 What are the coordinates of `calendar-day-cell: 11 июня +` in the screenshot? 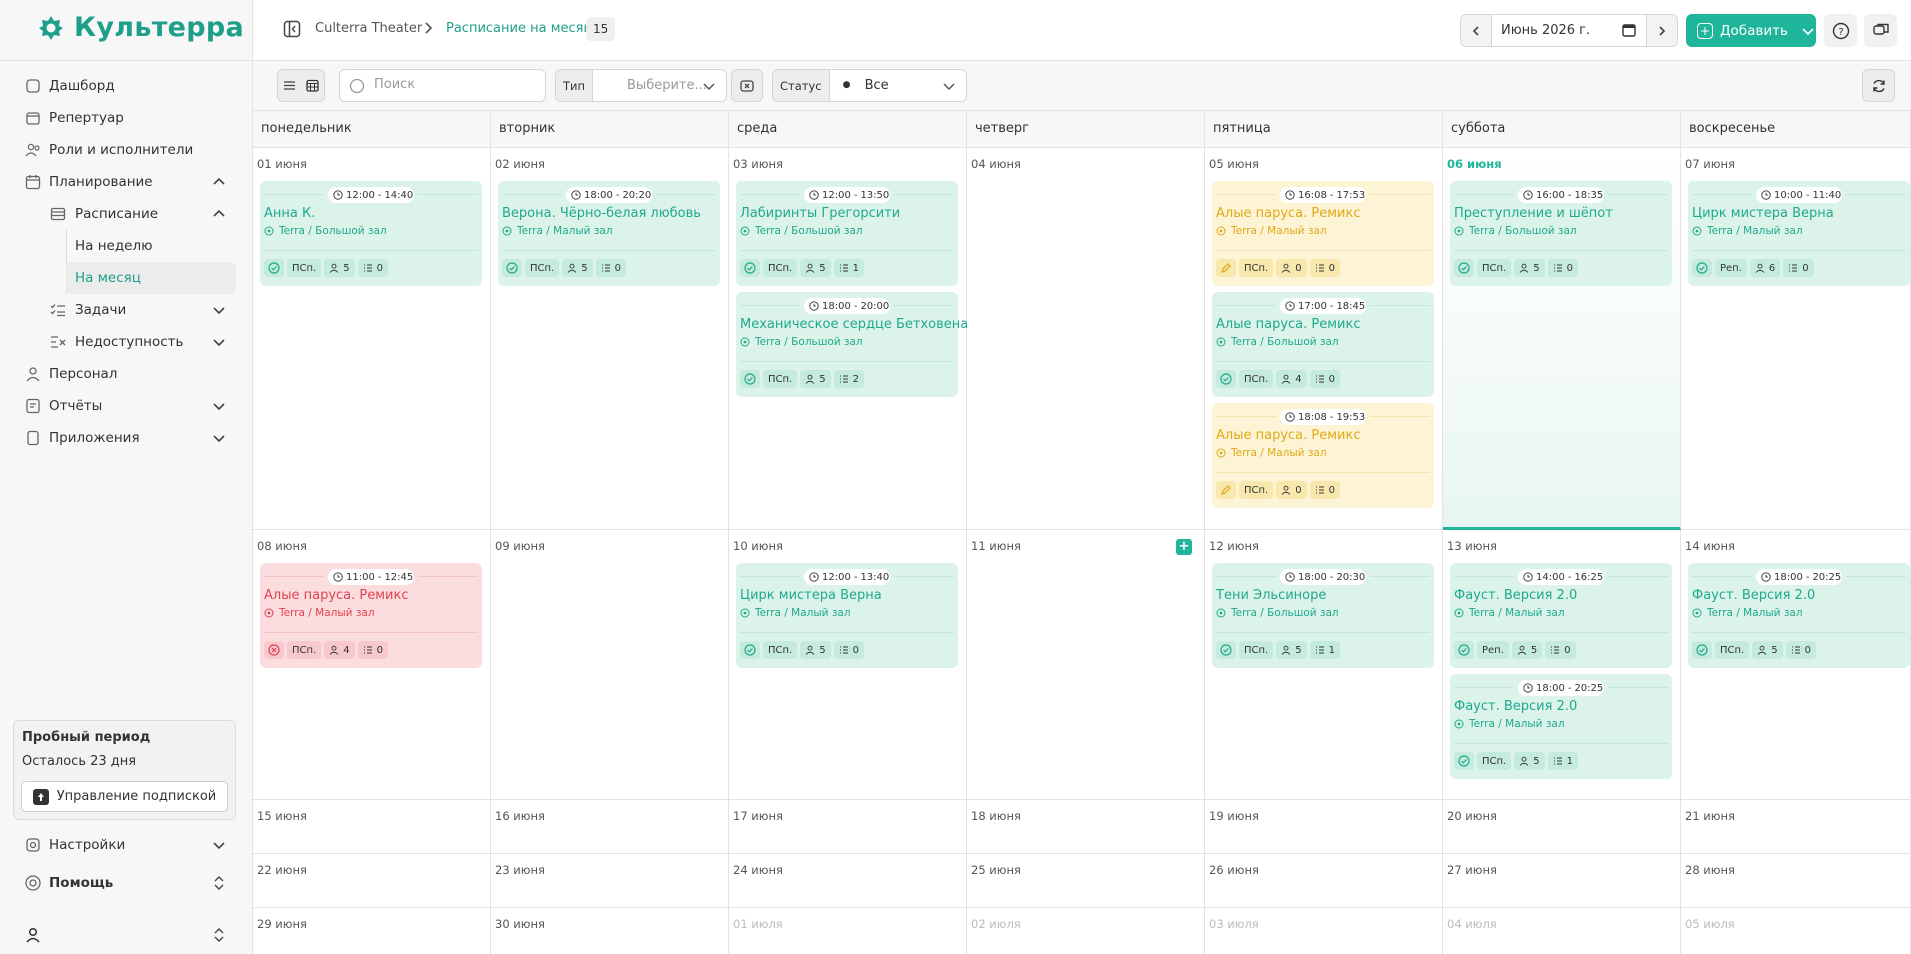 It's located at (1086, 665).